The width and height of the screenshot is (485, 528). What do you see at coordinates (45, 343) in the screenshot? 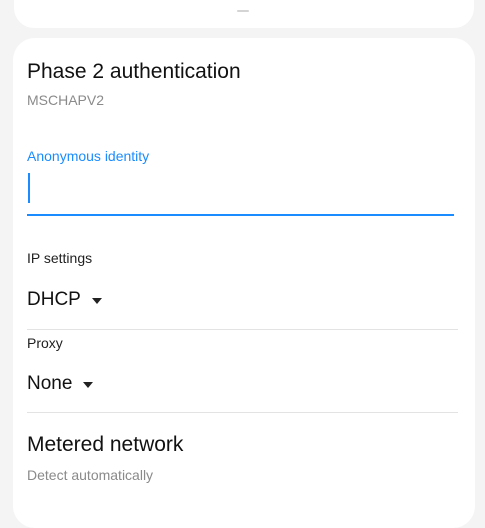
I see `proxy-label: Proxy` at bounding box center [45, 343].